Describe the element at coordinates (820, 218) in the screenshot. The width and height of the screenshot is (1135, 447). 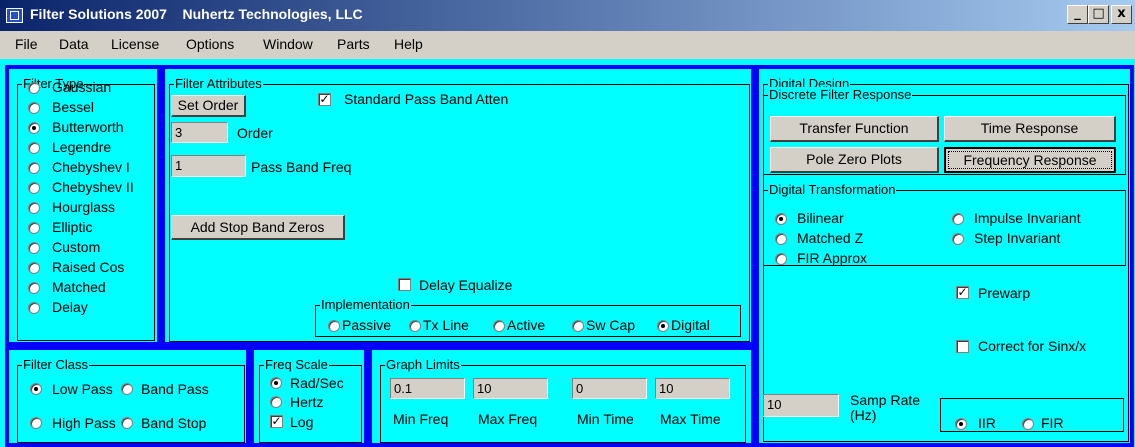
I see `transformation-option-label: Bilinear` at that location.